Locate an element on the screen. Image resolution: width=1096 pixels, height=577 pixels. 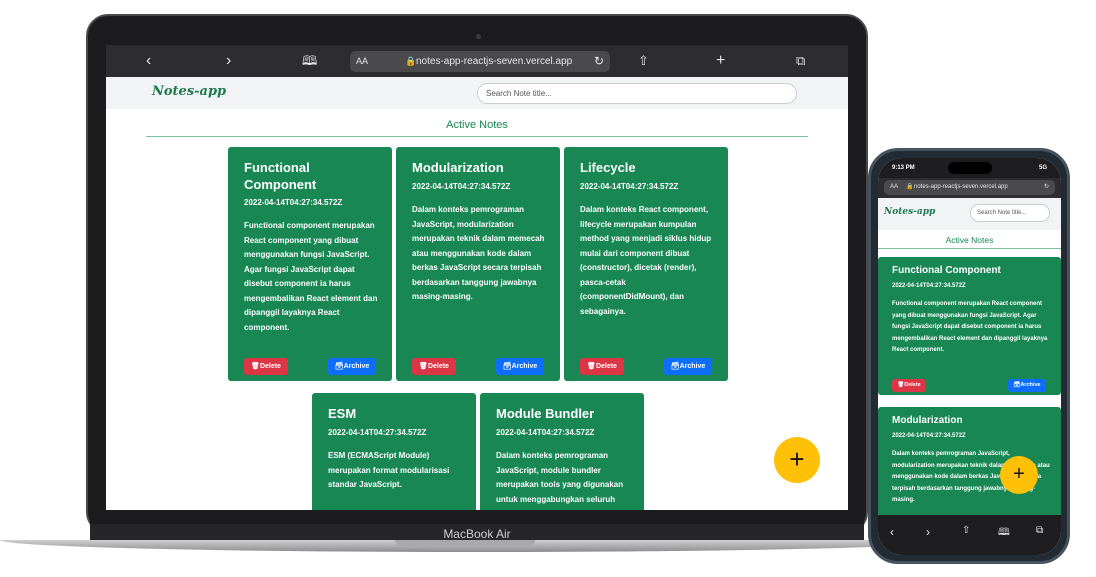
laptop-base-notch is located at coordinates (465, 543).